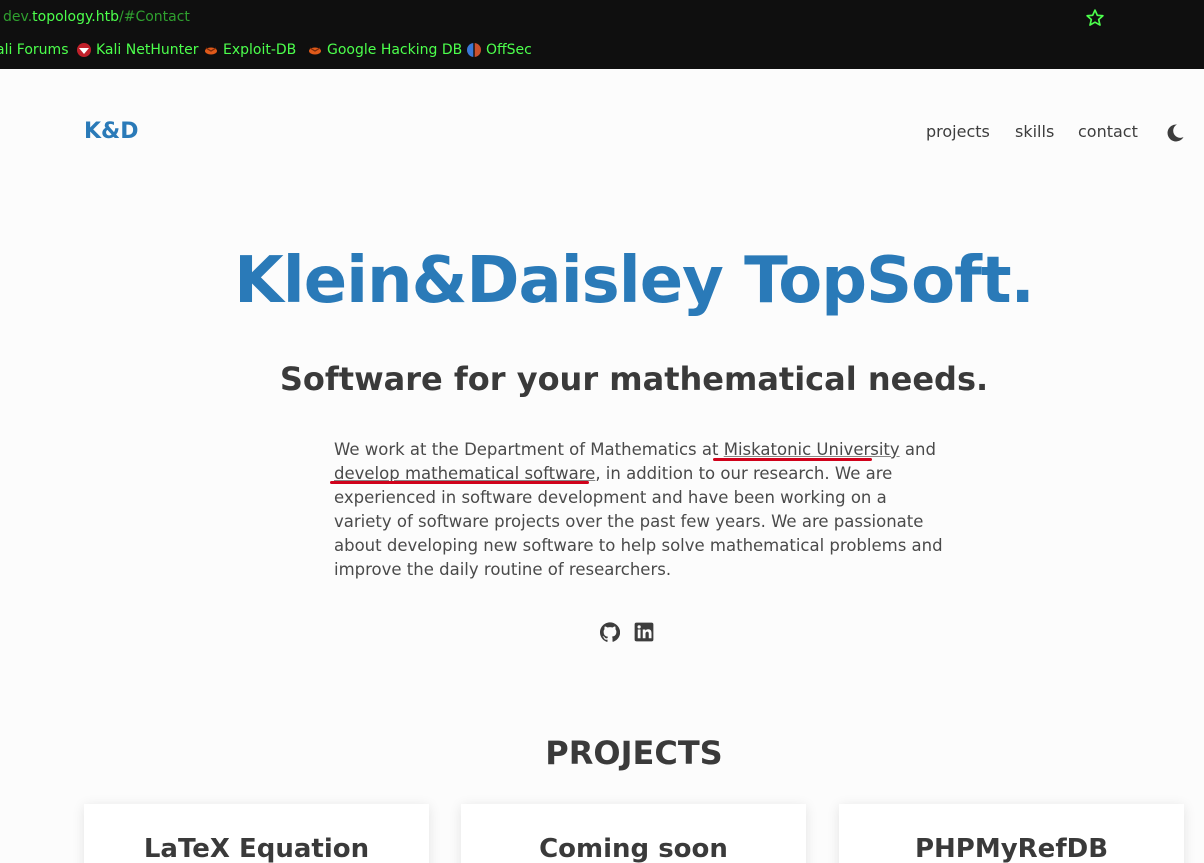 The height and width of the screenshot is (863, 1204). I want to click on project-card-title: PHPMyRefDB, so click(1011, 848).